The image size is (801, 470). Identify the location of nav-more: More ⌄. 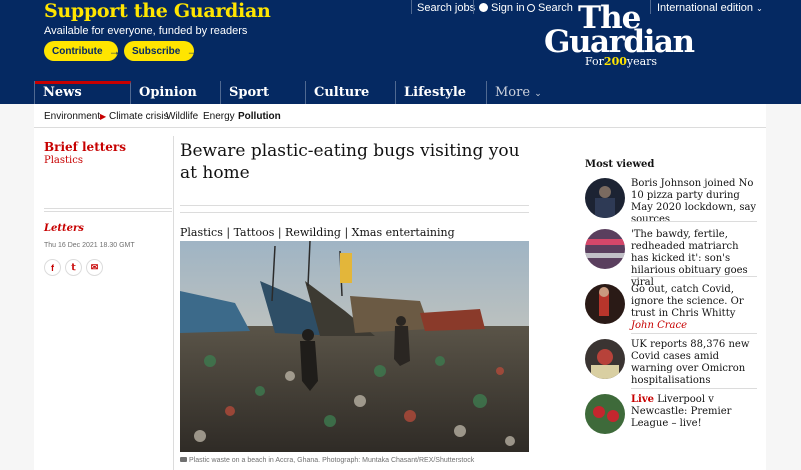
(527, 92).